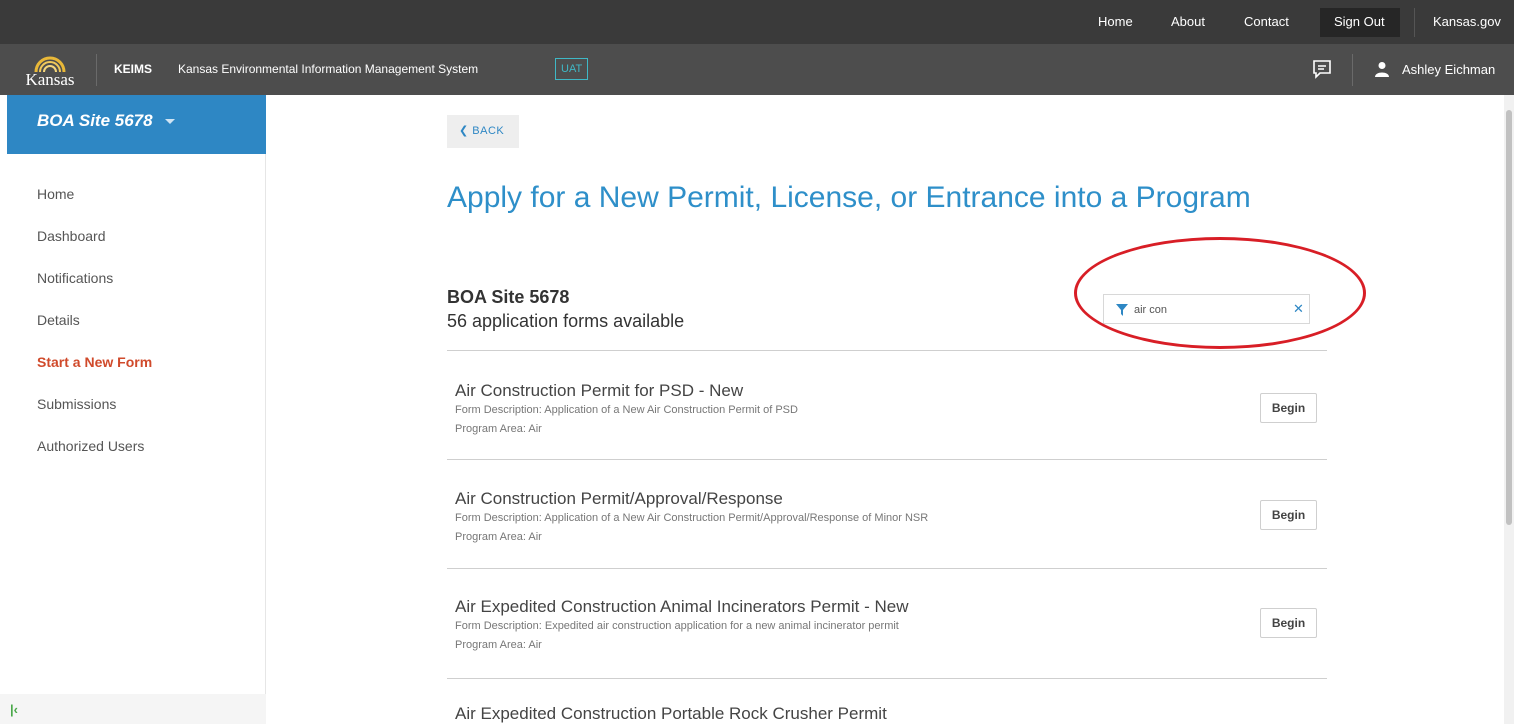  Describe the element at coordinates (133, 69) in the screenshot. I see `app-short-name: KEIMS` at that location.